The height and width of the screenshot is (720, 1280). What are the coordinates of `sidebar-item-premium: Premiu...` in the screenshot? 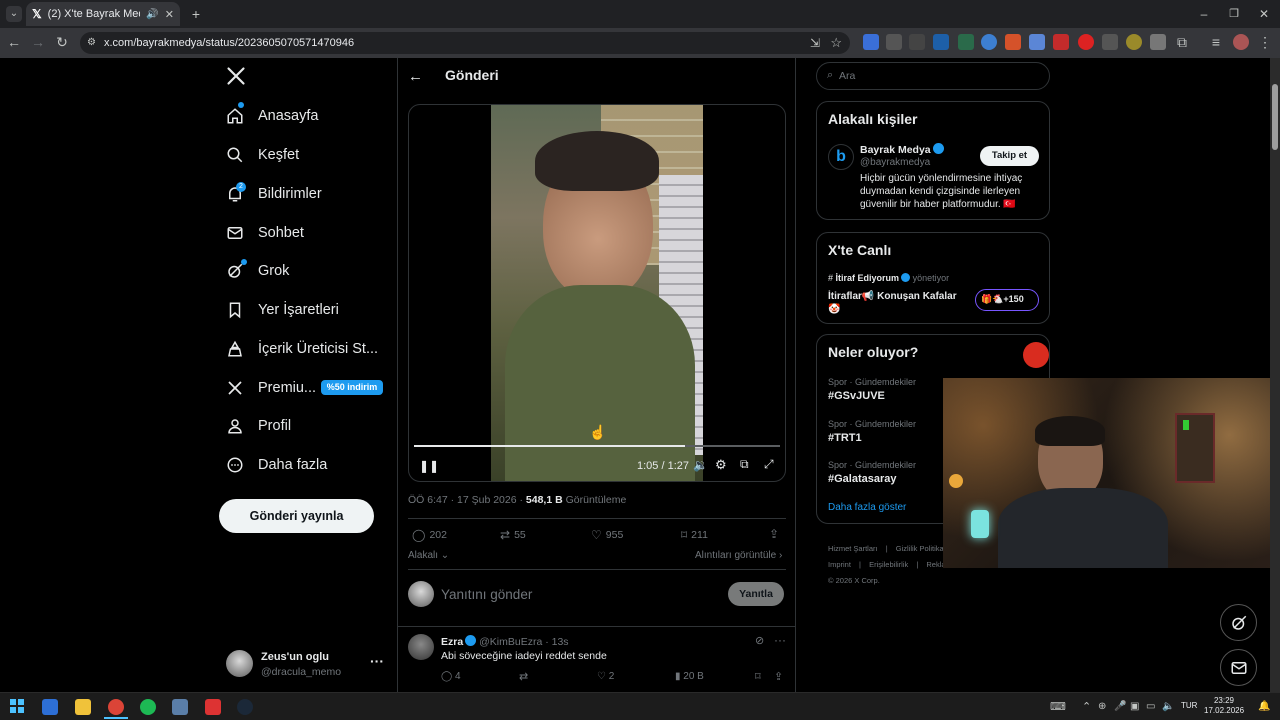 It's located at (271, 388).